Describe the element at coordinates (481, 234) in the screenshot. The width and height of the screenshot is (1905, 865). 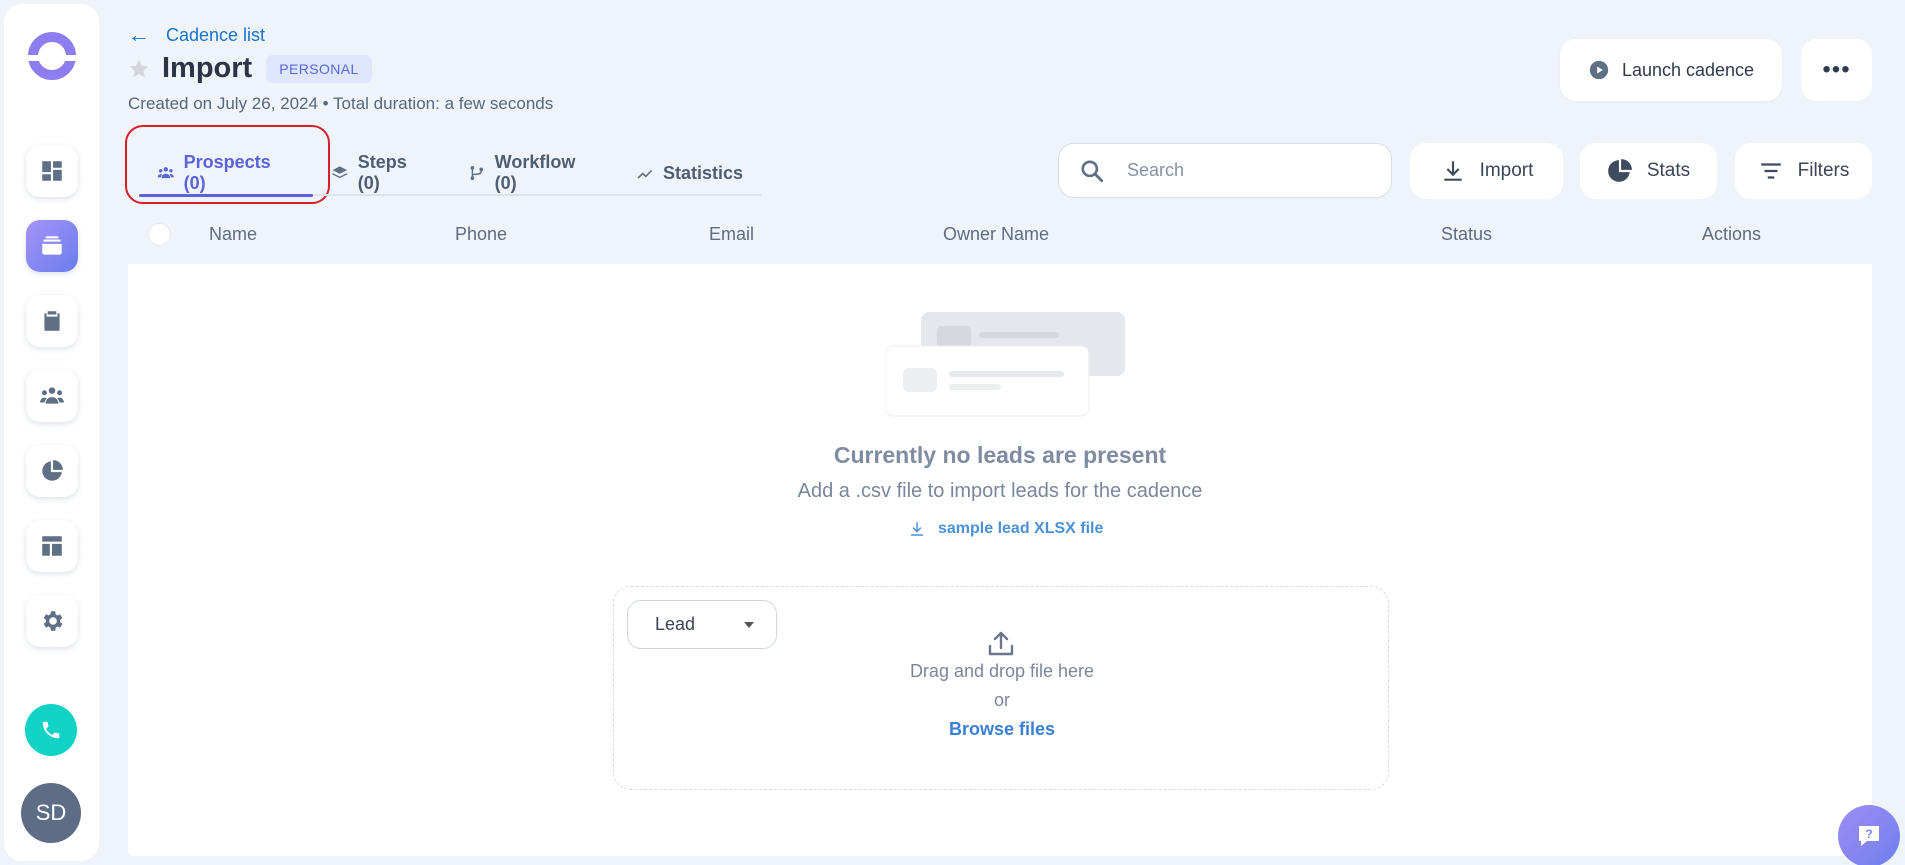
I see `column-phone: Phone` at that location.